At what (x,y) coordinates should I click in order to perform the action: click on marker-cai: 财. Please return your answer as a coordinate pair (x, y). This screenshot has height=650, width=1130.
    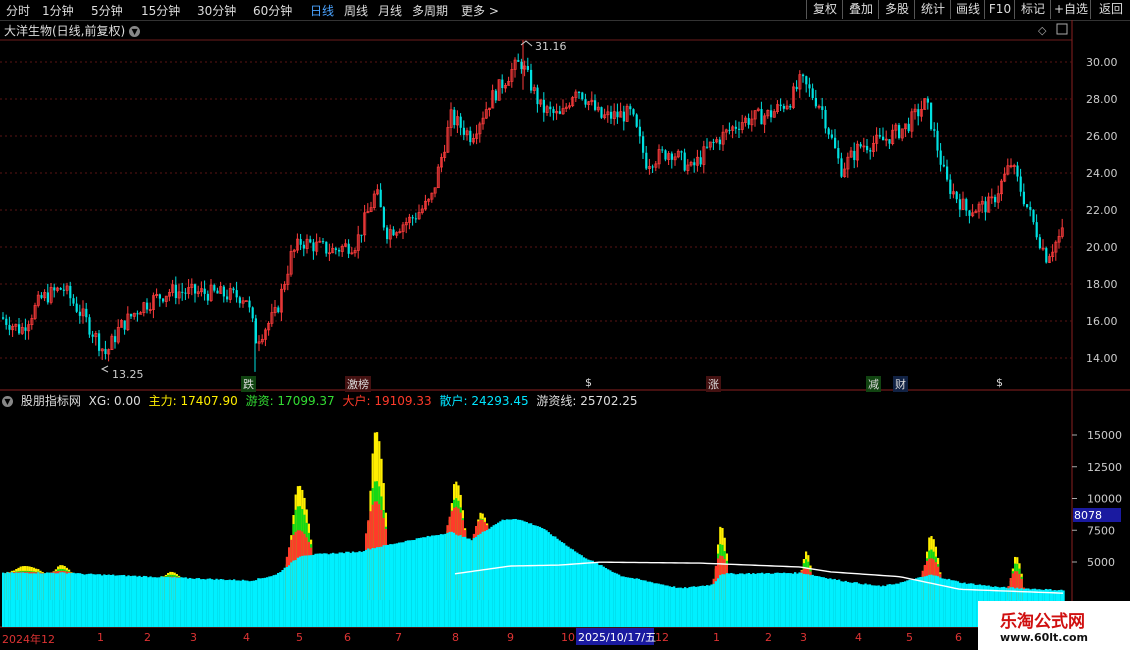
    Looking at the image, I should click on (900, 384).